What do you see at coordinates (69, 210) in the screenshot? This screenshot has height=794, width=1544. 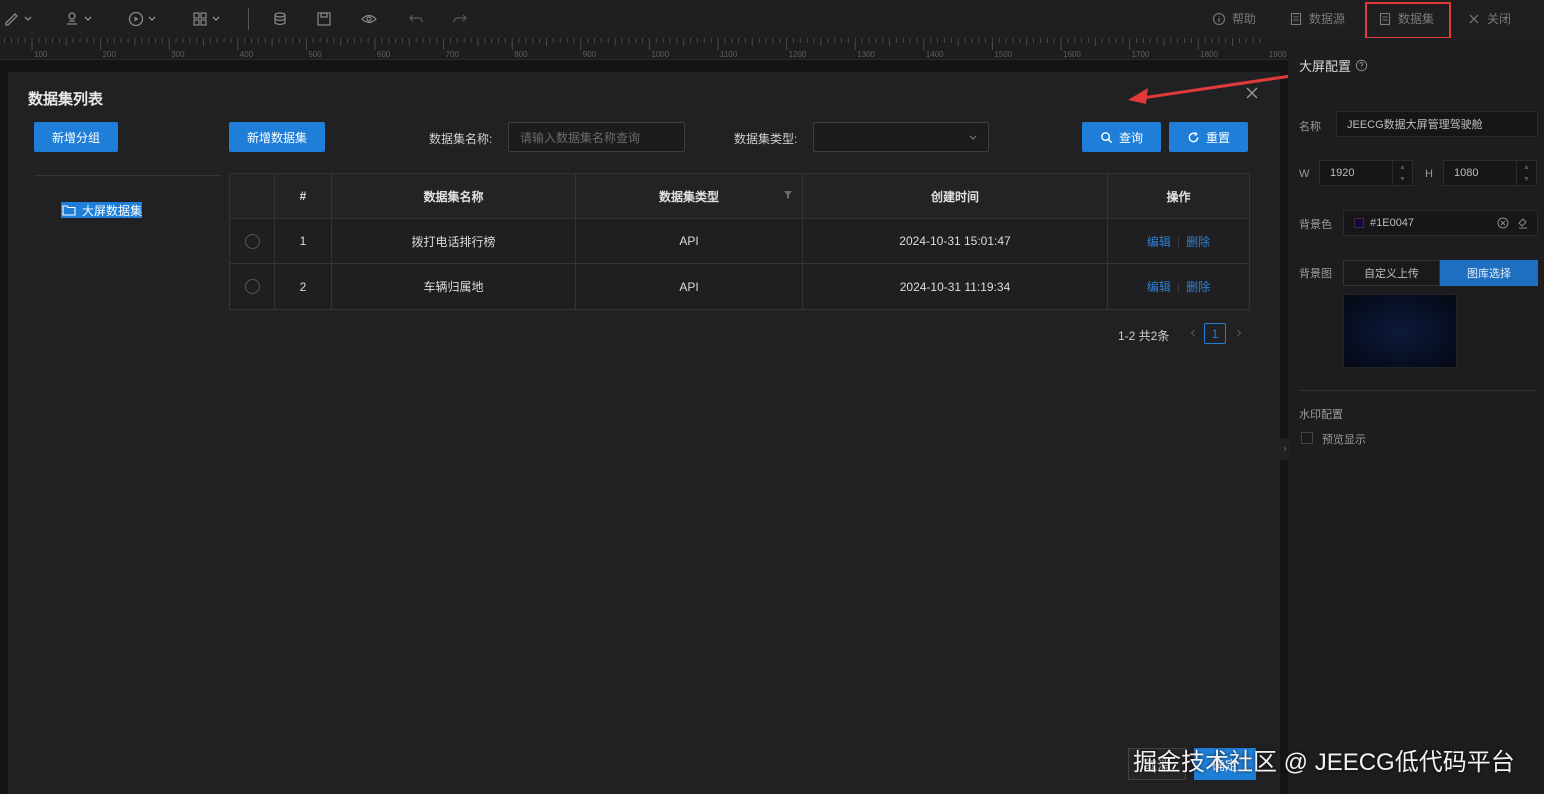 I see `folder-icon` at bounding box center [69, 210].